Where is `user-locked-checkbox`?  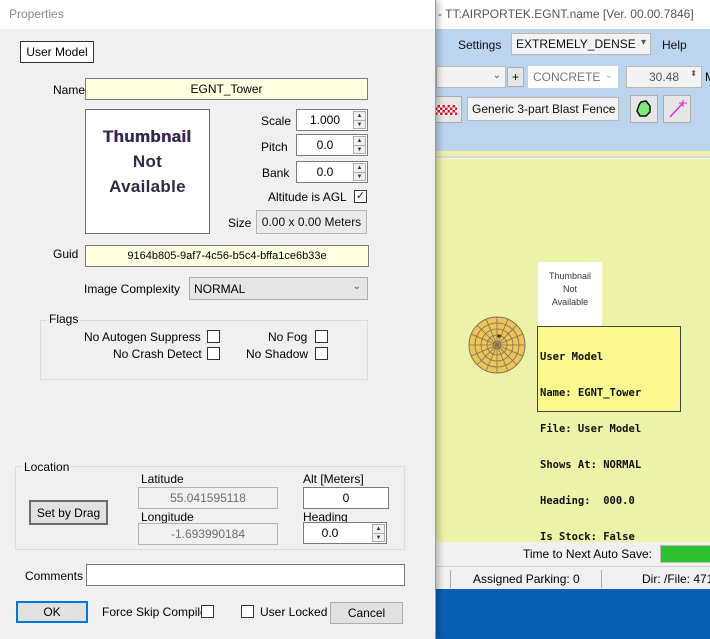
user-locked-checkbox is located at coordinates (247, 611).